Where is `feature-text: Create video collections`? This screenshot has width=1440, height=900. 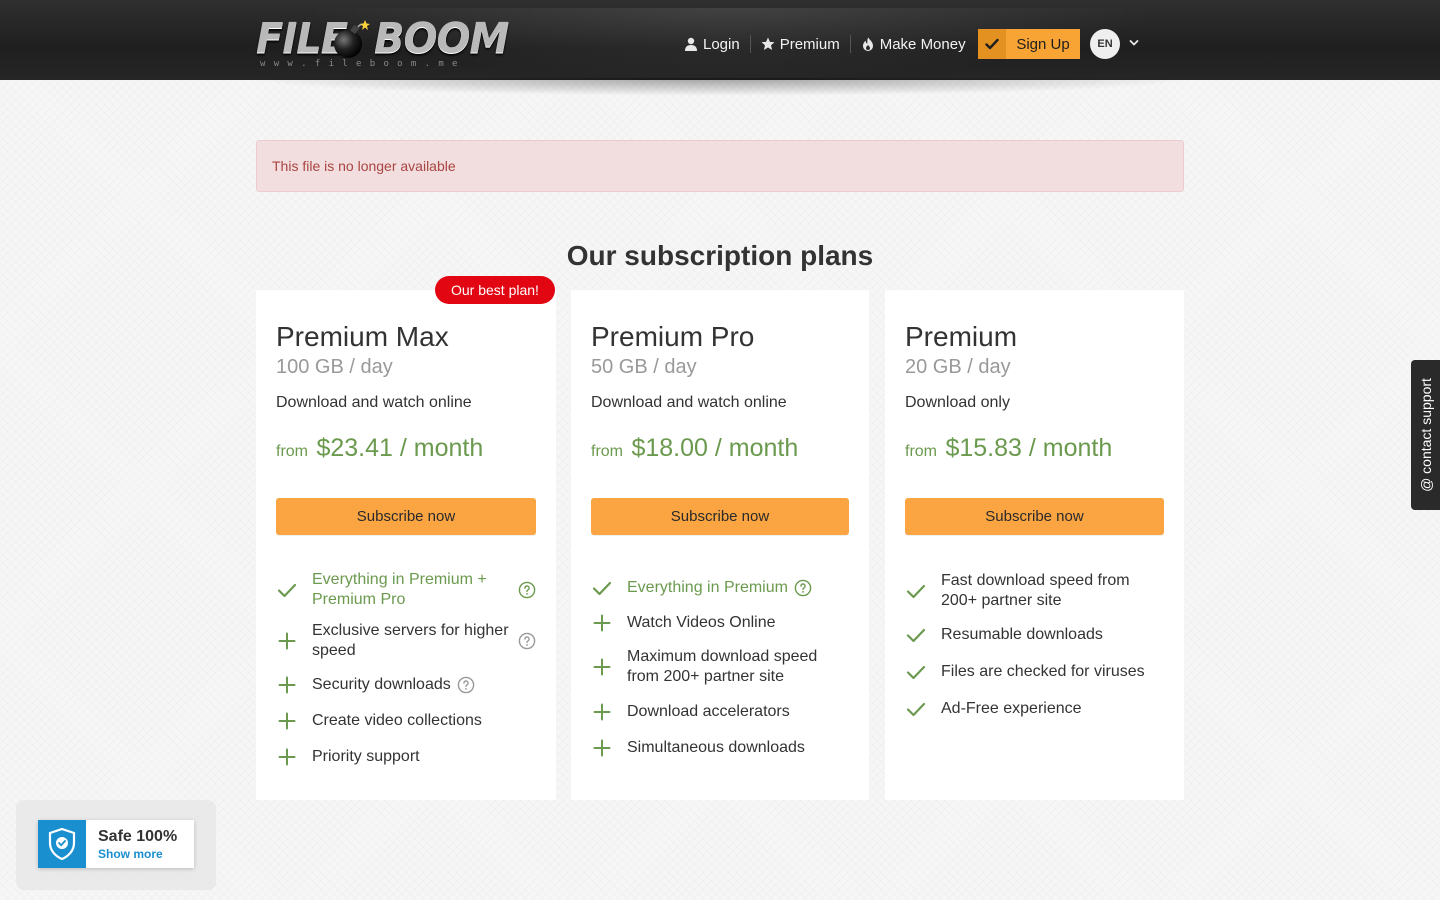 feature-text: Create video collections is located at coordinates (397, 720).